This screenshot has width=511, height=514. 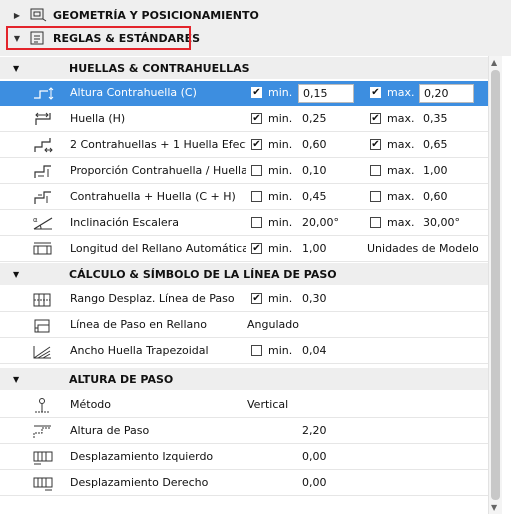 I want to click on svg-text: α, so click(x=35, y=220).